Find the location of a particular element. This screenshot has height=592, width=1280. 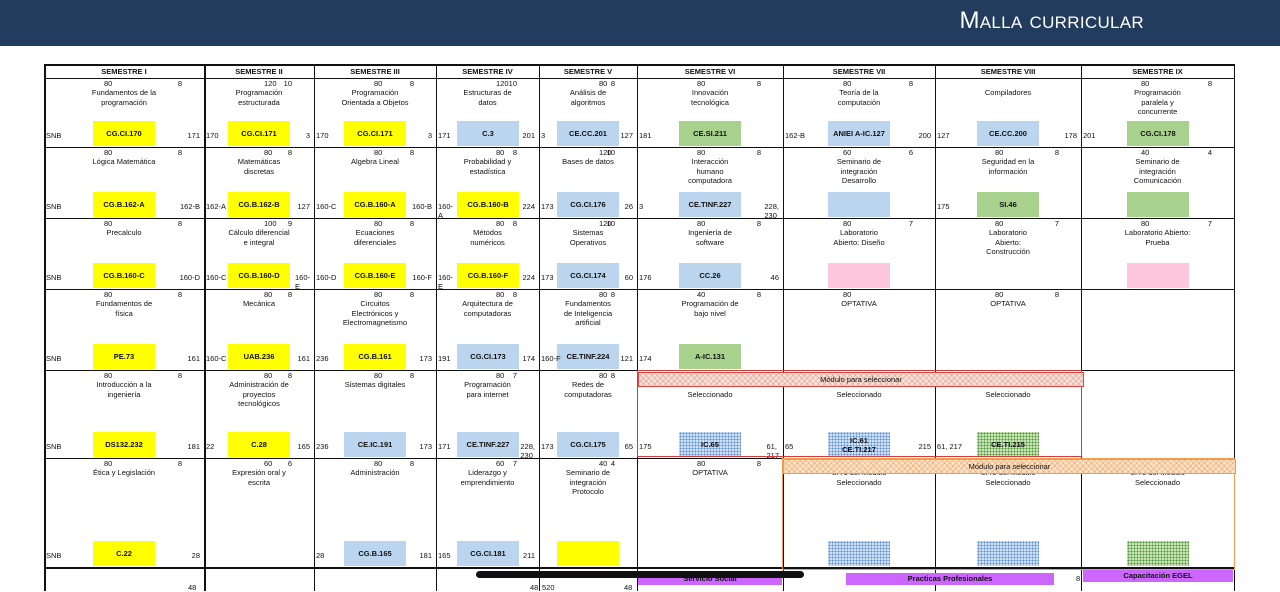

course-cell: 40 4 Seminario de integración Comunicación is located at coordinates (1157, 182).